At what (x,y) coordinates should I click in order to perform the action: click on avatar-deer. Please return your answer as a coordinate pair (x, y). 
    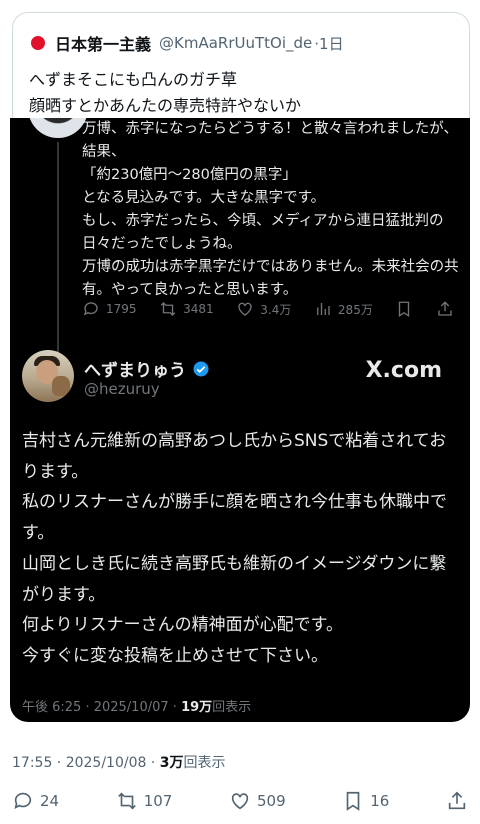
    Looking at the image, I should click on (61, 386).